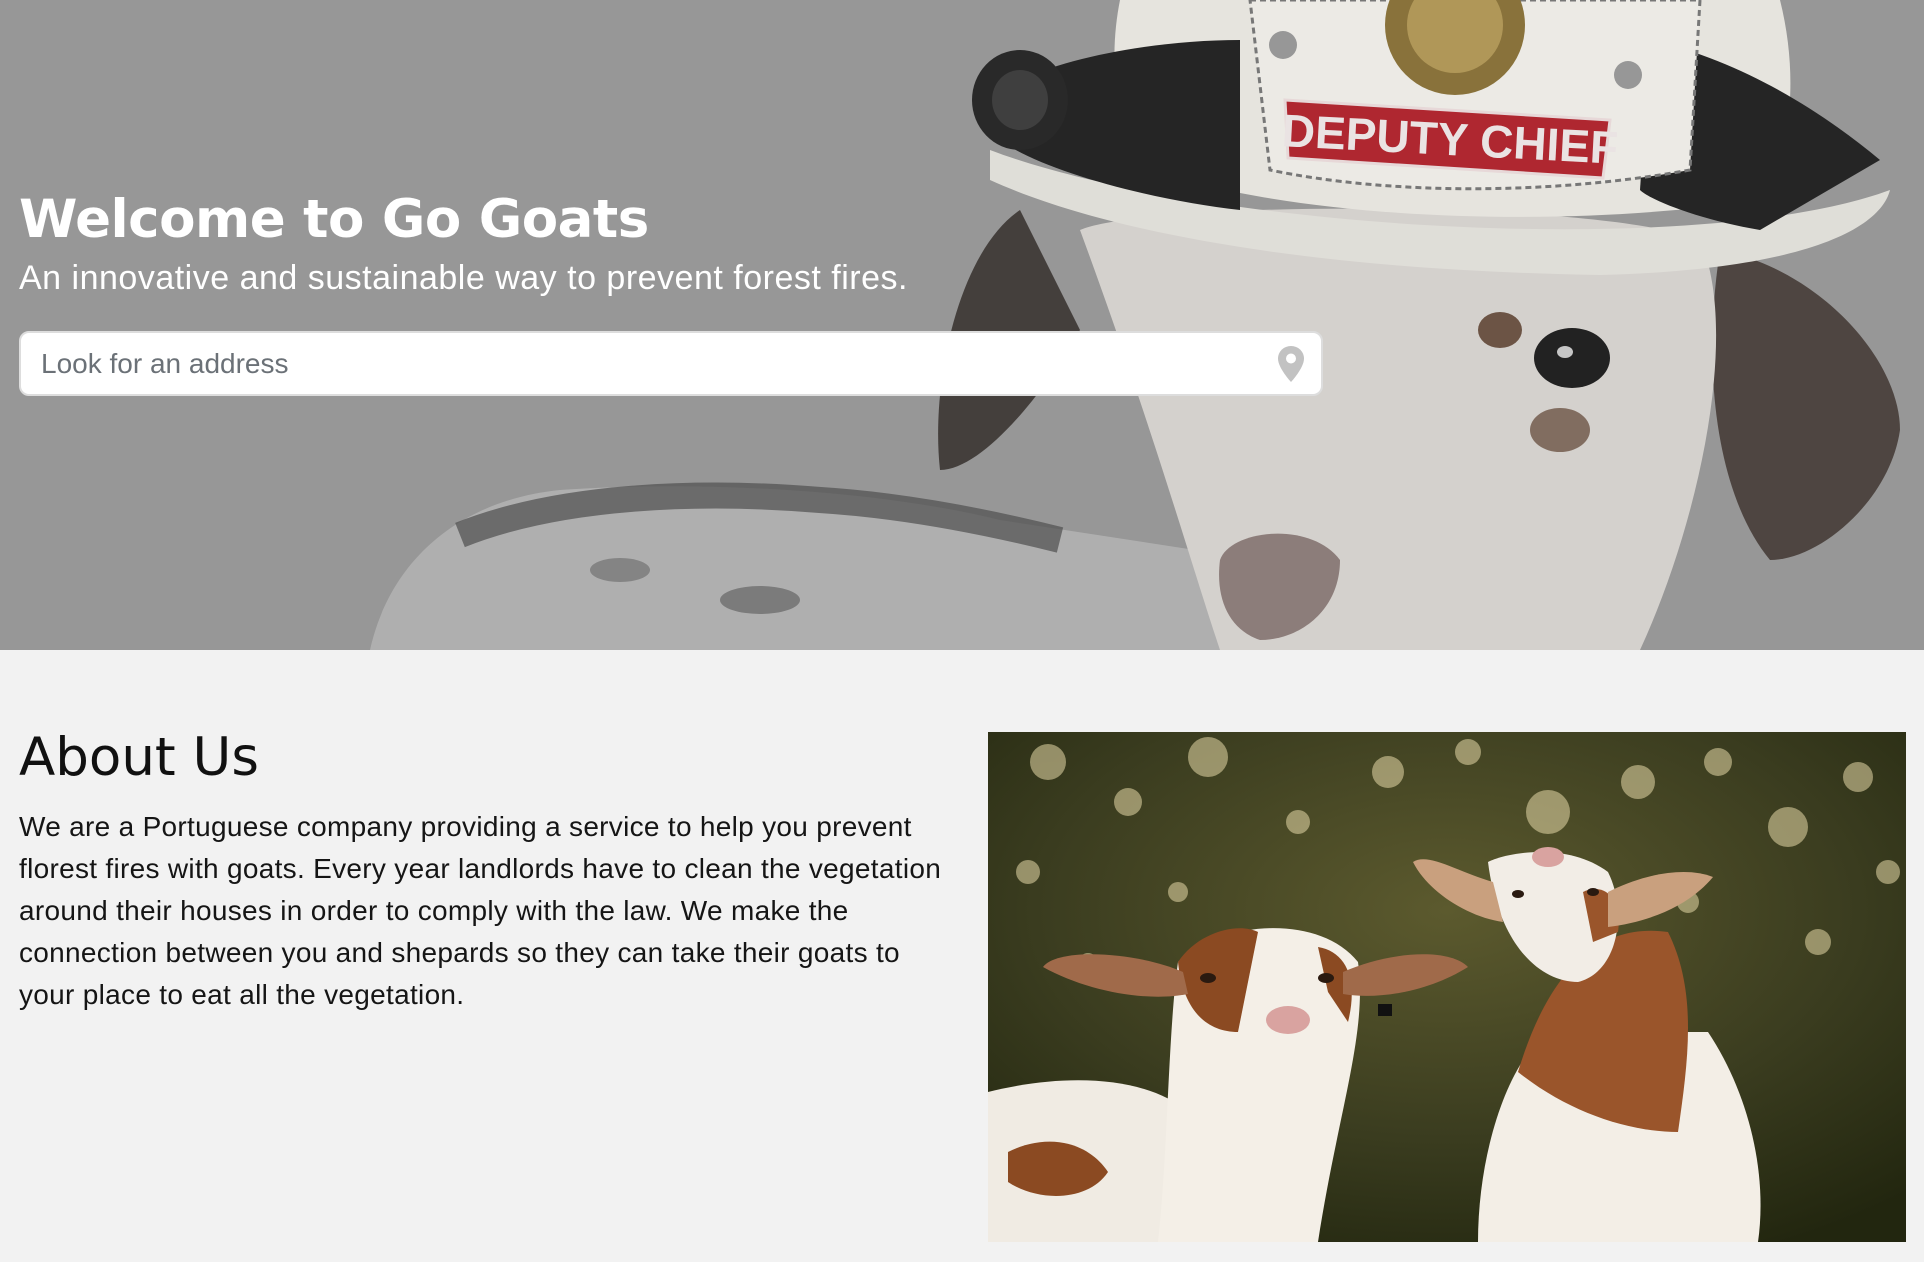 The width and height of the screenshot is (1924, 1262). Describe the element at coordinates (139, 757) in the screenshot. I see `about-title: About Us` at that location.